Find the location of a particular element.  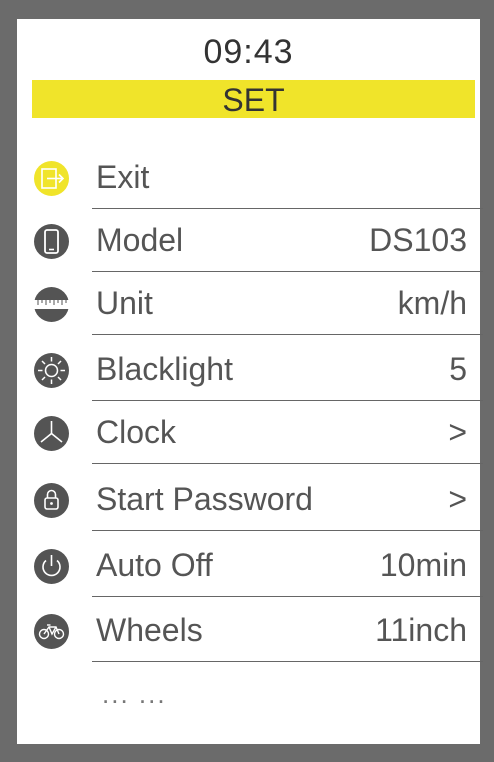

menu-item-label: Unit is located at coordinates (124, 303).